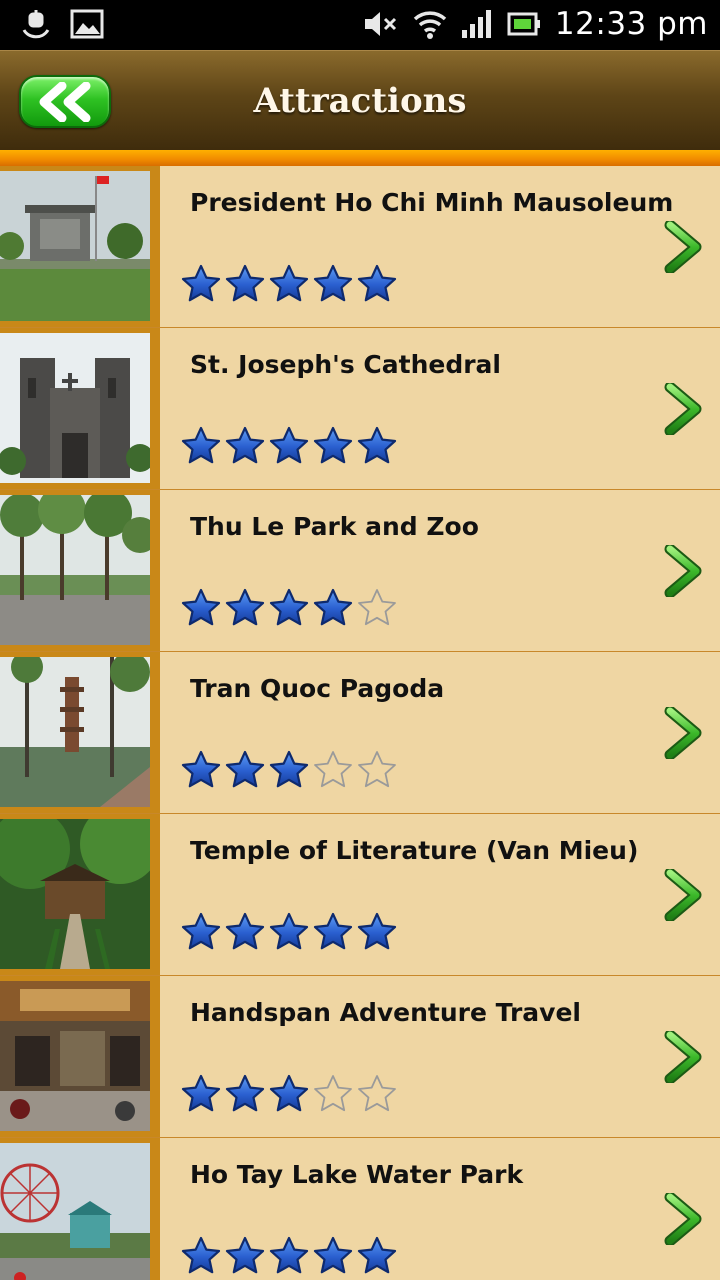 This screenshot has width=720, height=1280. Describe the element at coordinates (360, 733) in the screenshot. I see `list-item: Tran Quoc Pagoda` at that location.